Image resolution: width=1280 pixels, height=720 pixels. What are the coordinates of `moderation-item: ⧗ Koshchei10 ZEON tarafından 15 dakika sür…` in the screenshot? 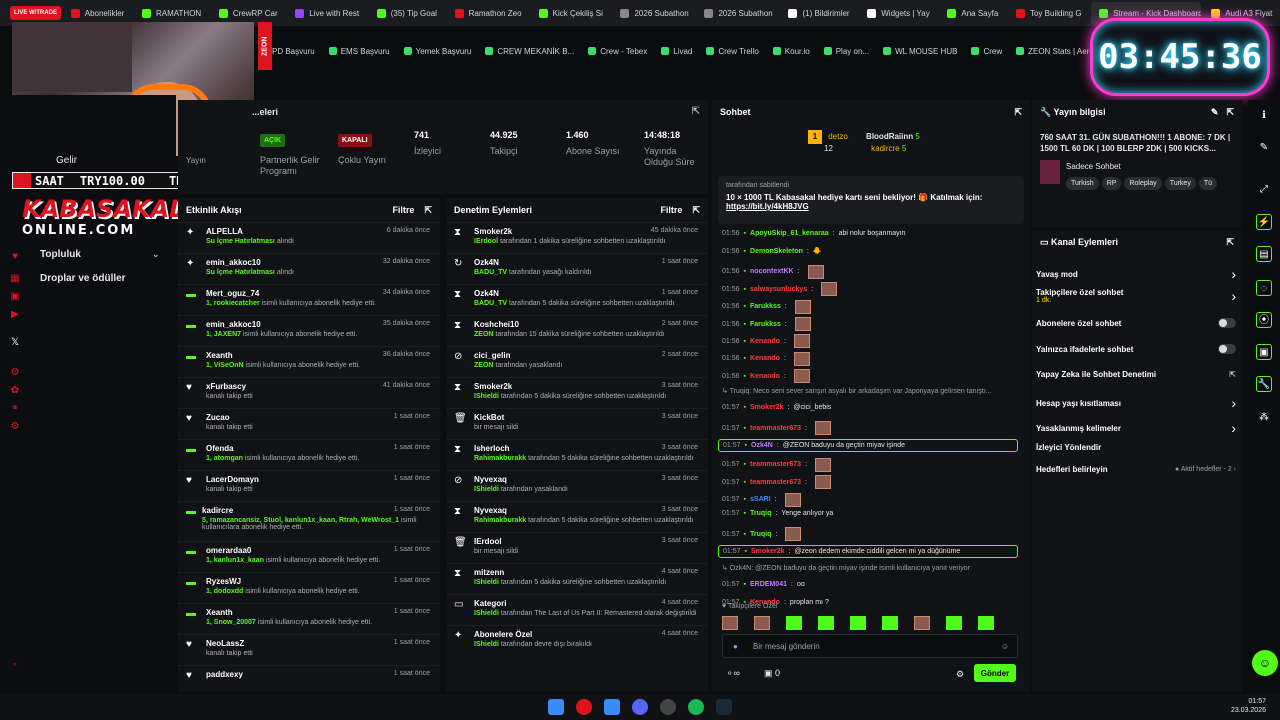 It's located at (577, 330).